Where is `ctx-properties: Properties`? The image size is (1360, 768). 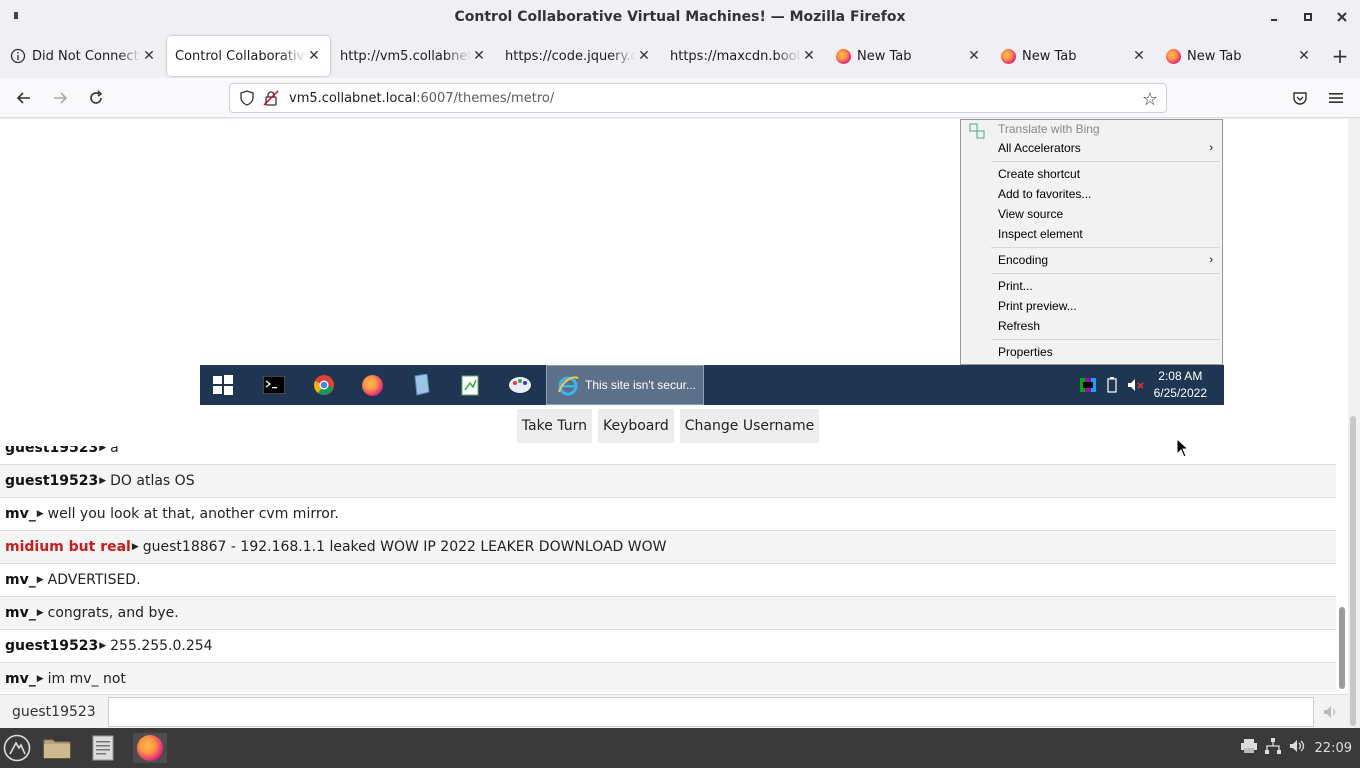
ctx-properties: Properties is located at coordinates (1025, 352).